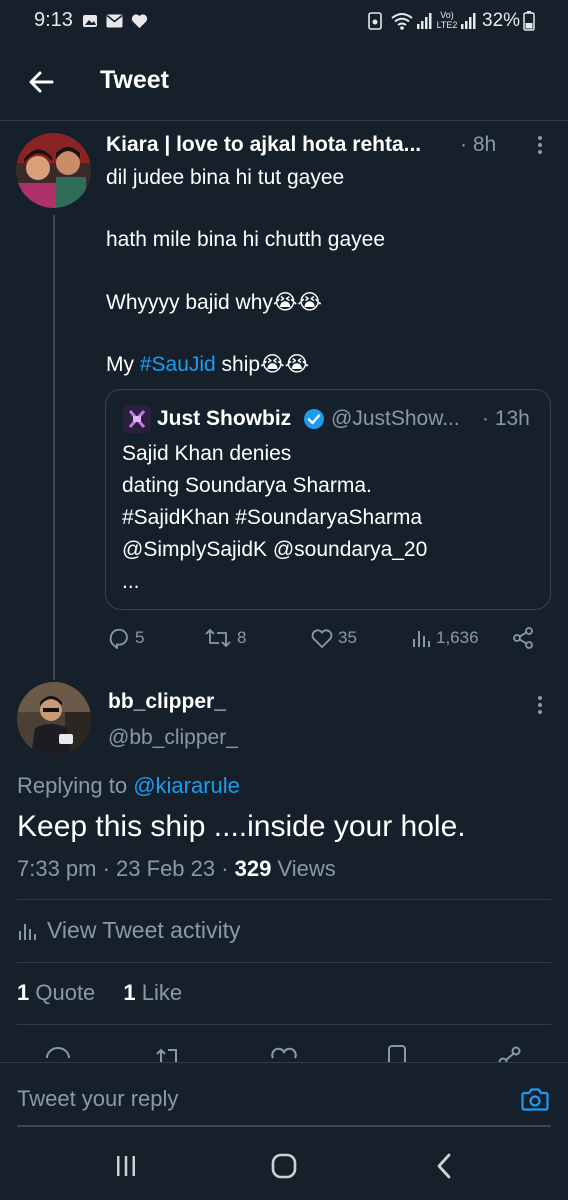 The image size is (568, 1200). I want to click on retweet-button: 8, so click(224, 638).